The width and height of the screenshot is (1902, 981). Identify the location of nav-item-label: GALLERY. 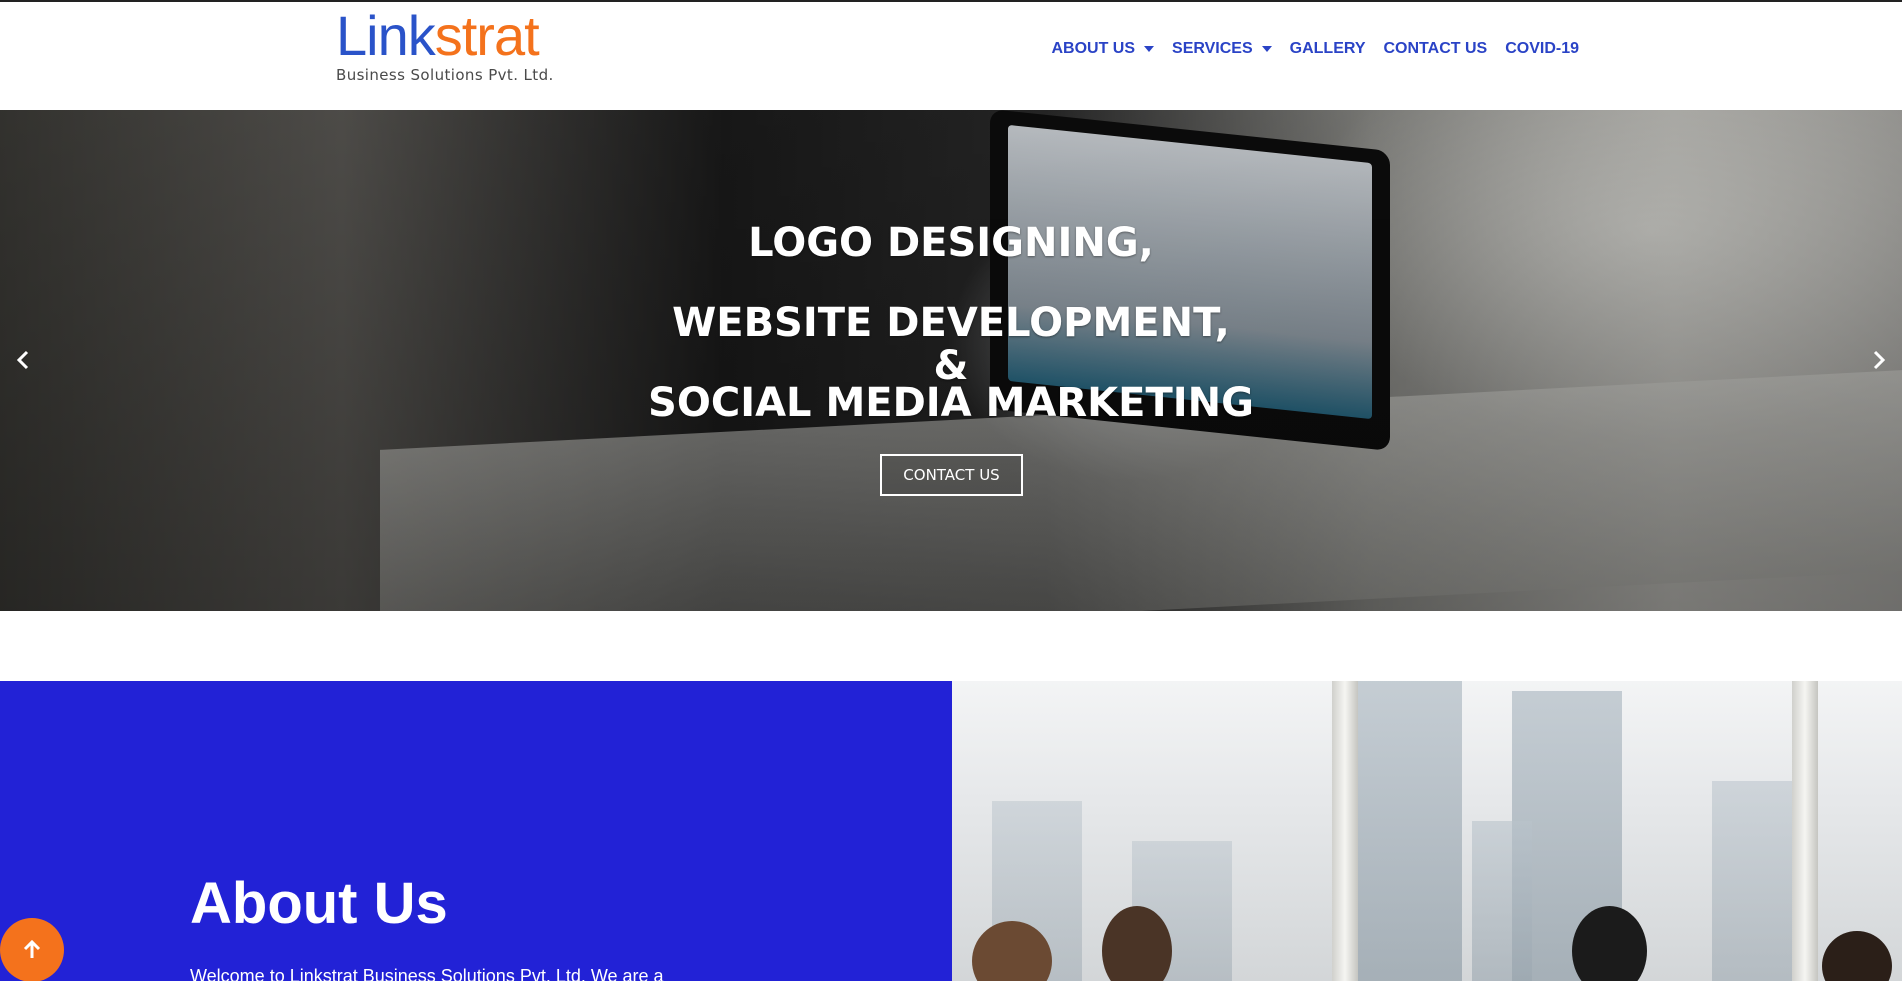
(1327, 48).